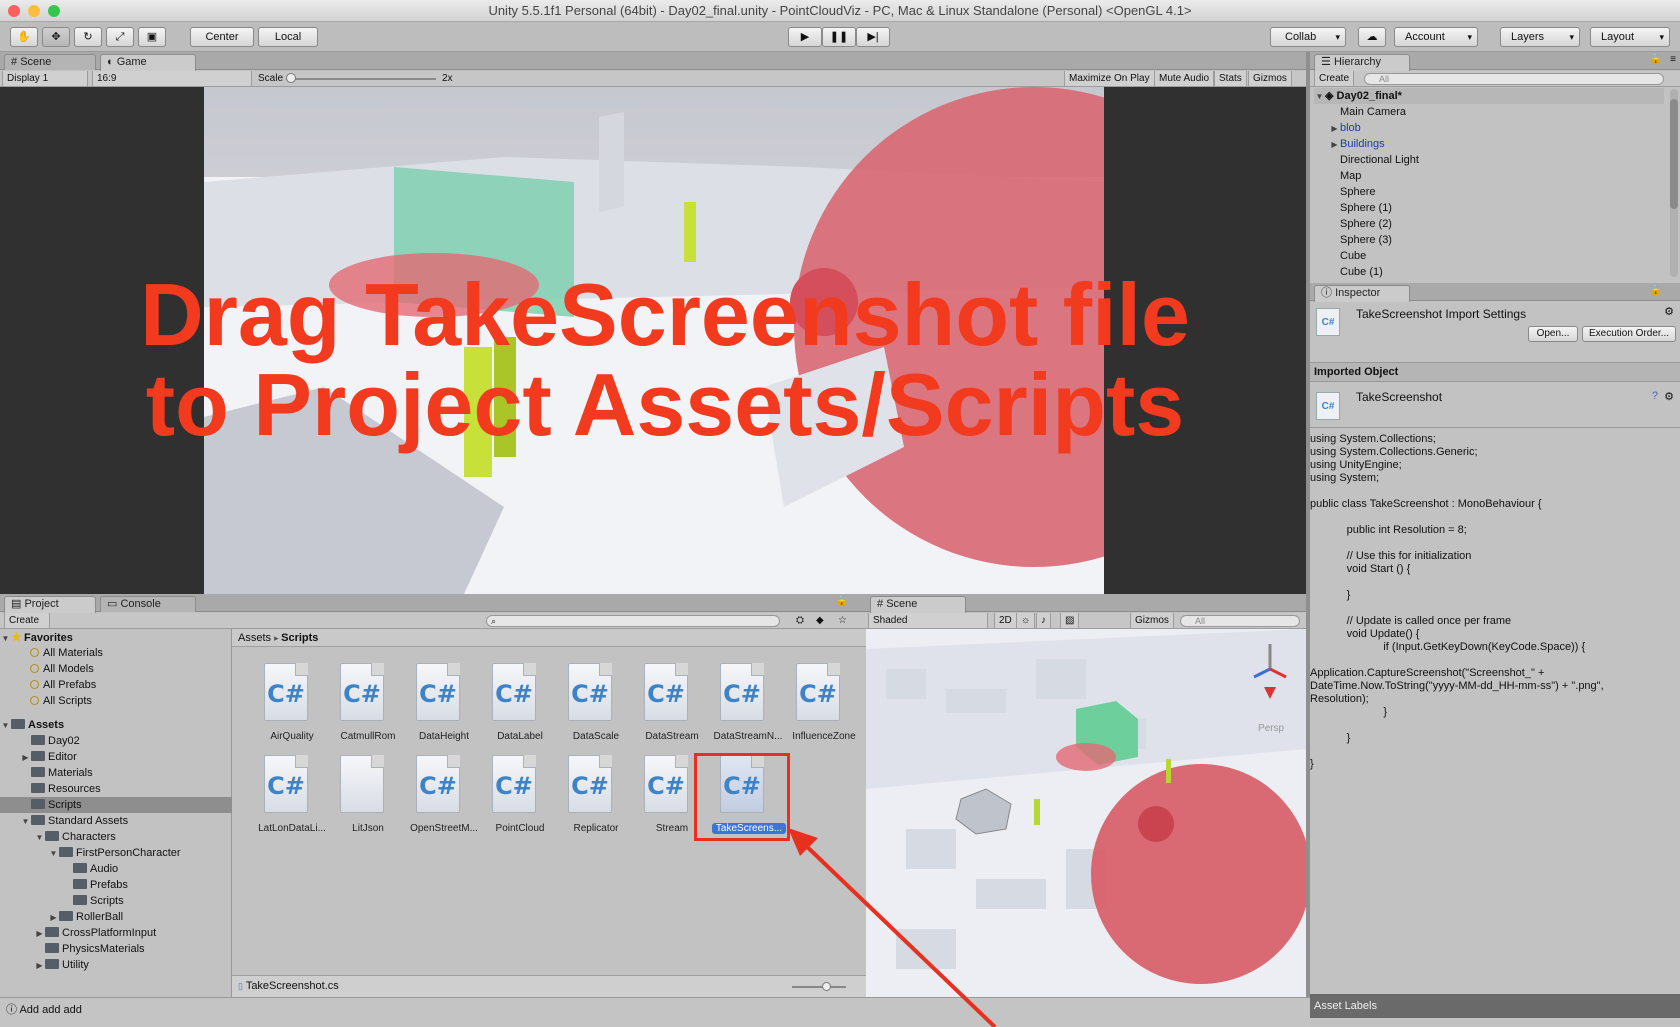 The height and width of the screenshot is (1027, 1680). What do you see at coordinates (288, 37) in the screenshot?
I see `space-local-button: Local` at bounding box center [288, 37].